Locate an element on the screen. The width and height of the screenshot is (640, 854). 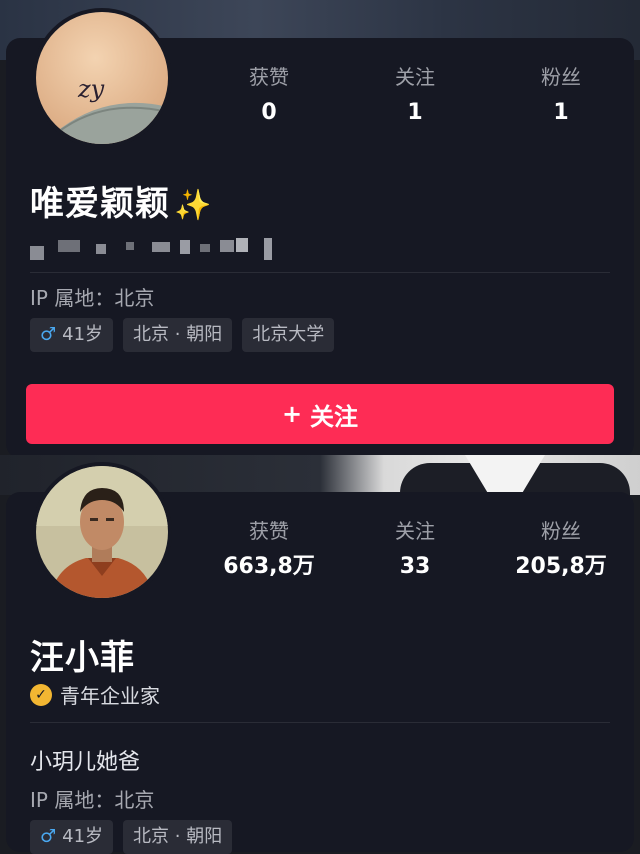
profile-stats: 获赞 663,8万 关注 33 粉丝 205,8万 is located at coordinates (415, 552).